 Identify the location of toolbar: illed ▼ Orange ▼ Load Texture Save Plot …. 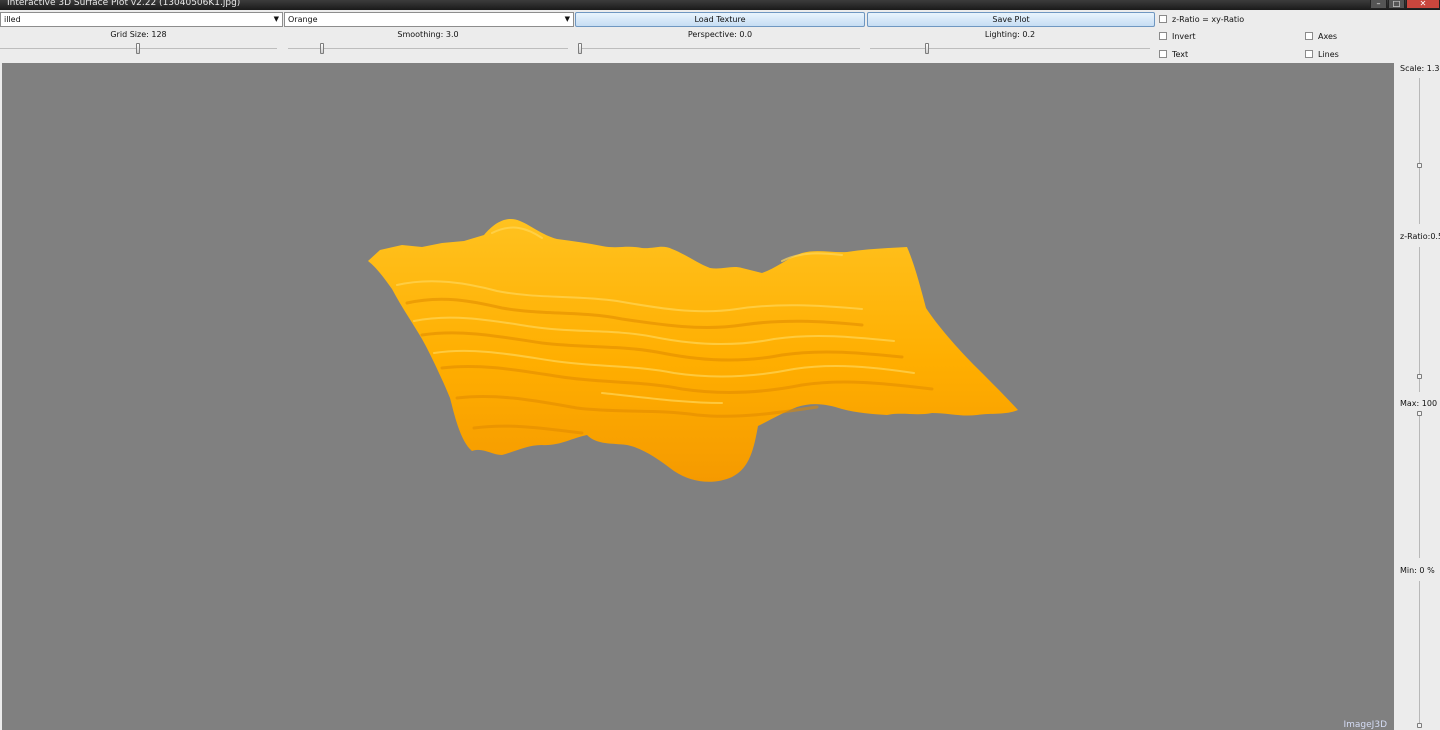
(720, 36).